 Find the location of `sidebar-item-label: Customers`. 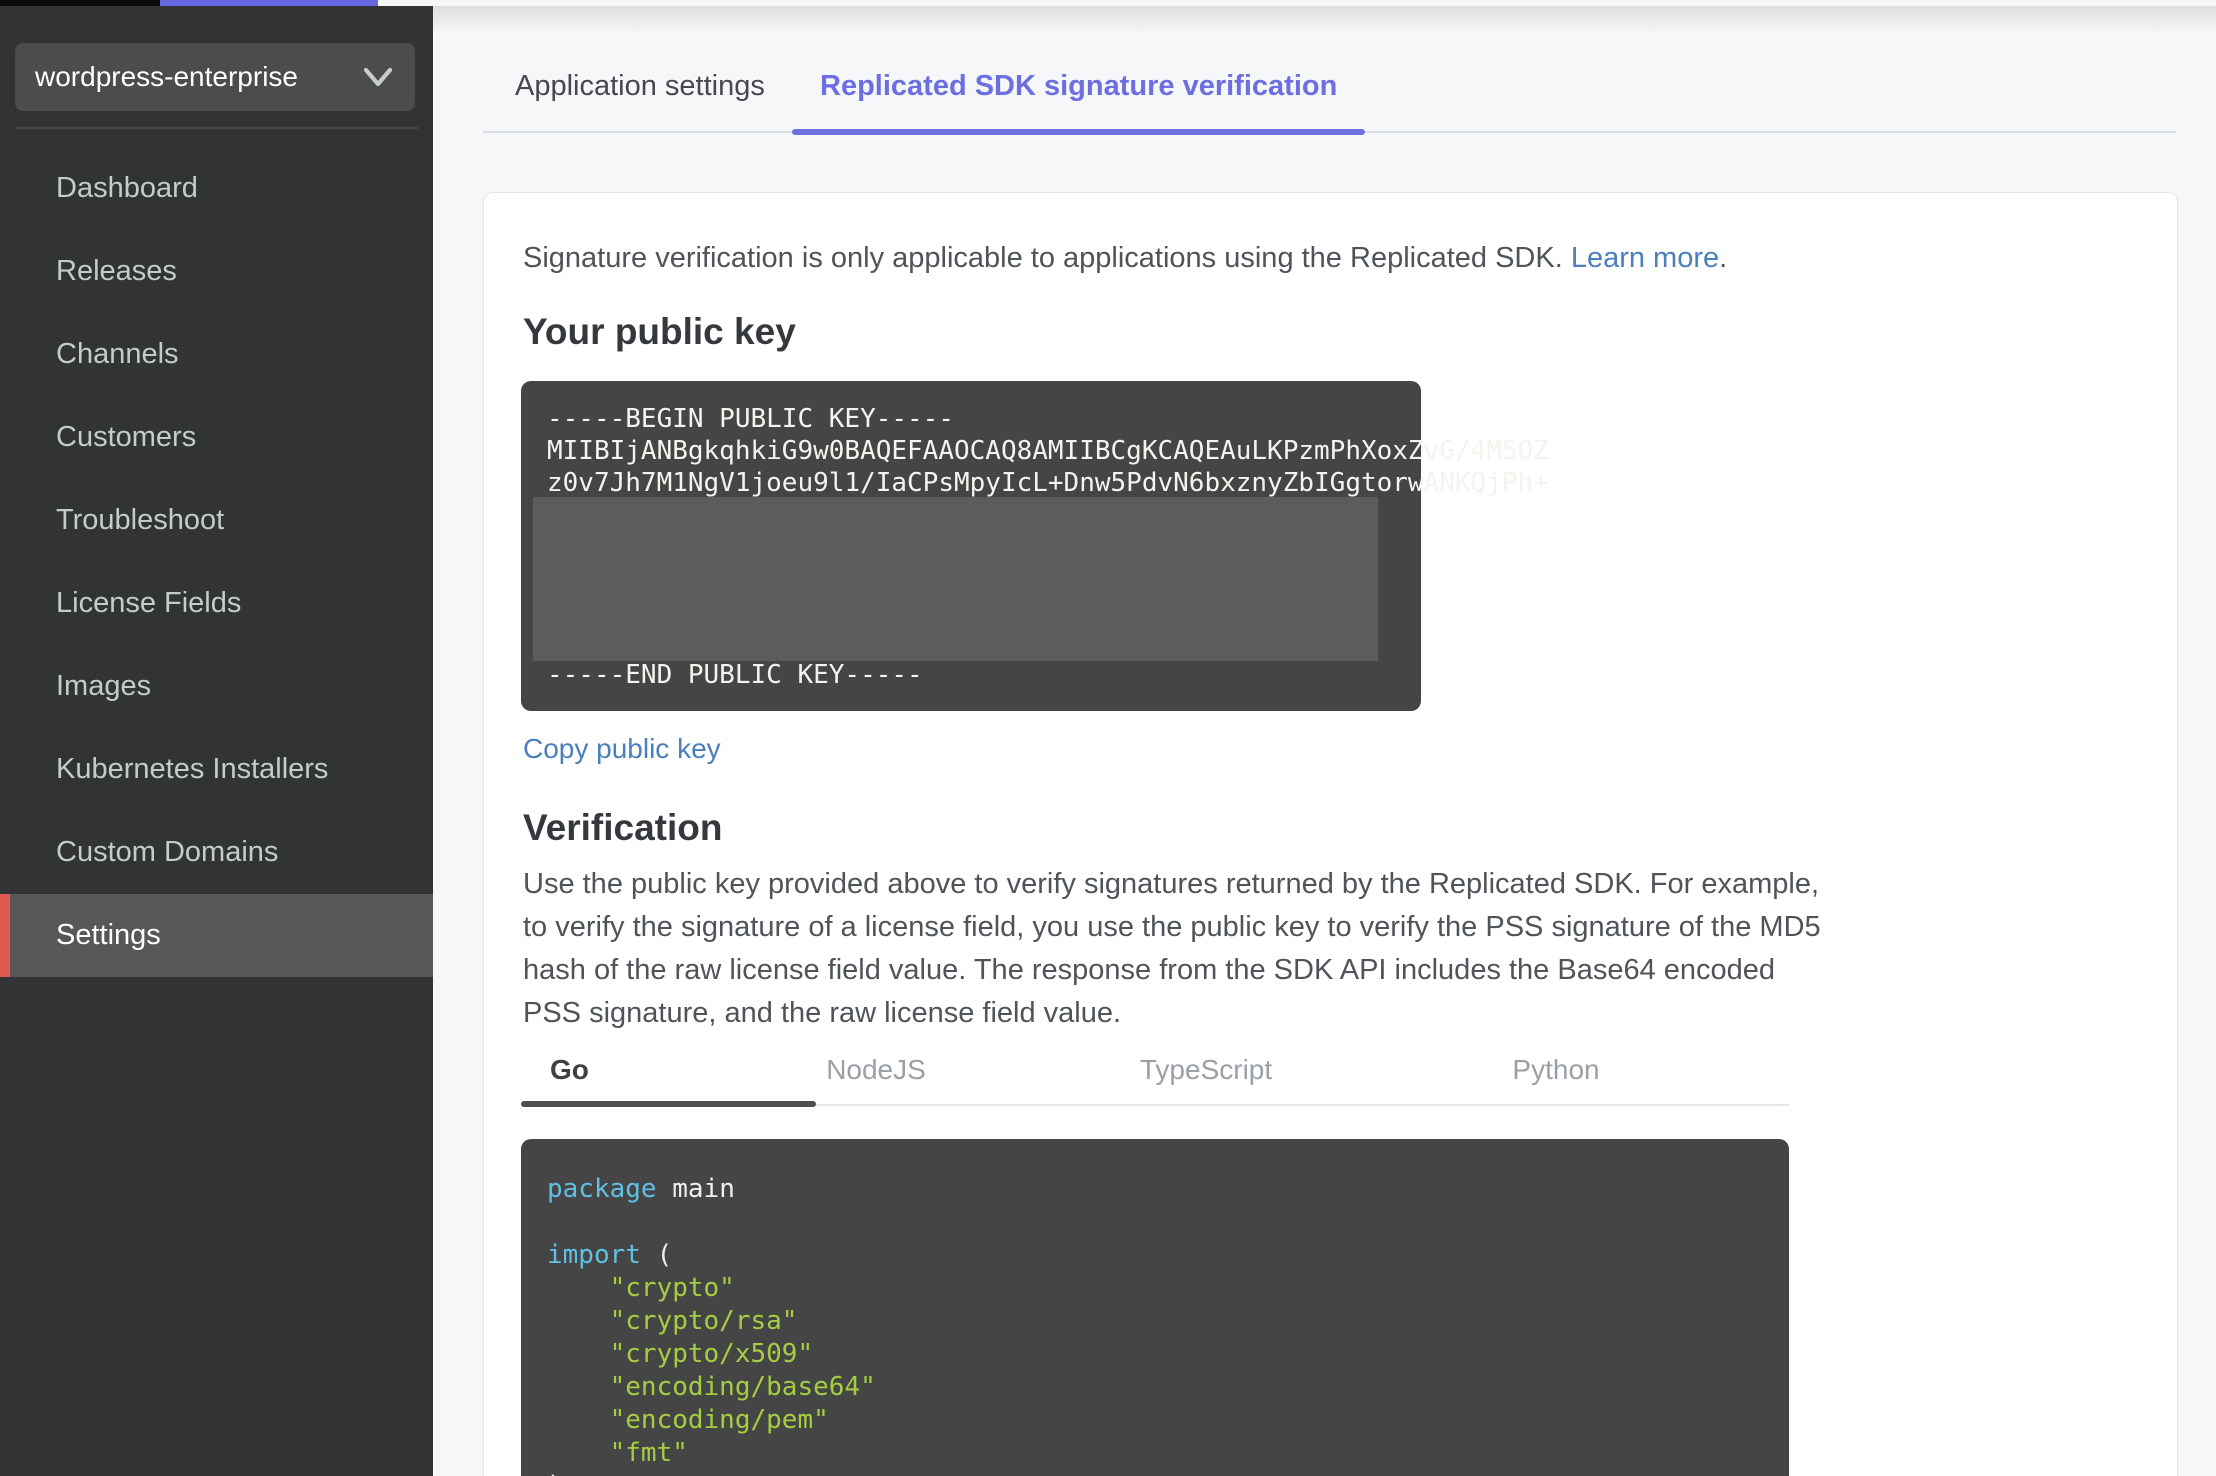

sidebar-item-label: Customers is located at coordinates (126, 437).